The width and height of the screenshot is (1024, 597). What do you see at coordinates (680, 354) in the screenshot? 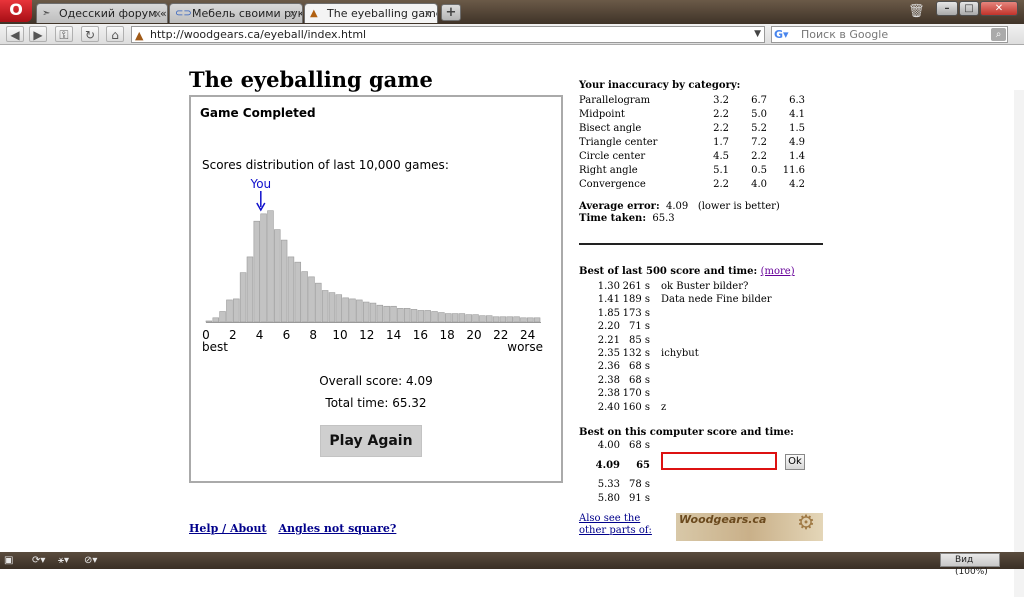
I see `best500-name: ichybut` at bounding box center [680, 354].